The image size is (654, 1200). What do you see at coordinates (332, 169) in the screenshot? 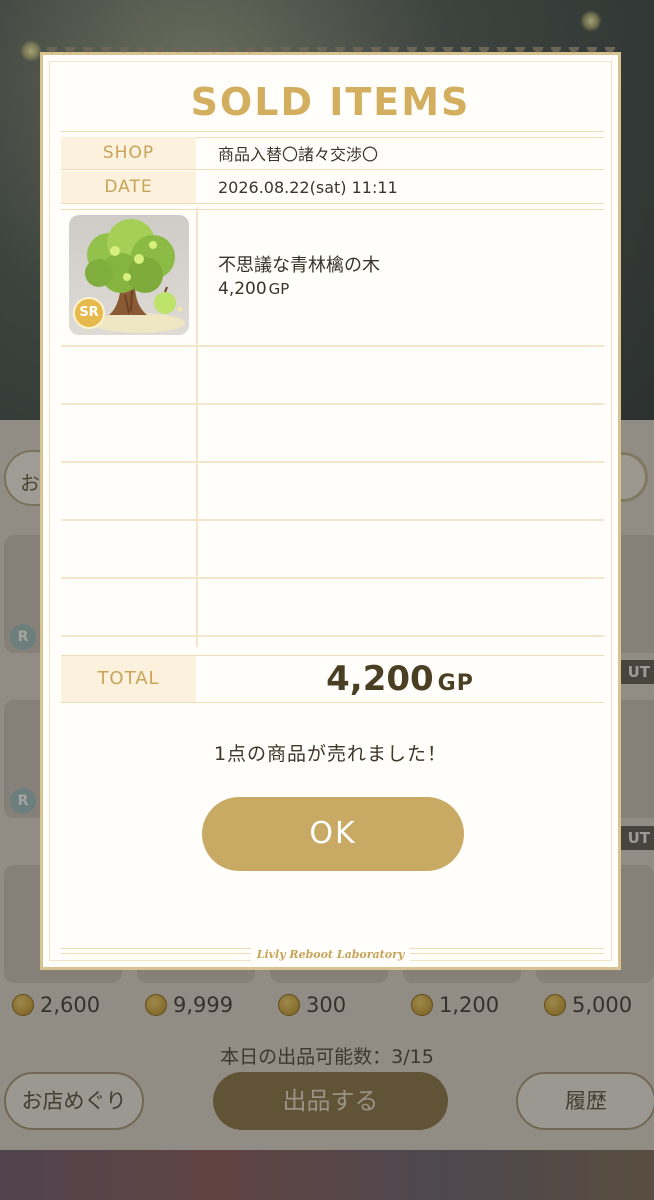
I see `divider` at bounding box center [332, 169].